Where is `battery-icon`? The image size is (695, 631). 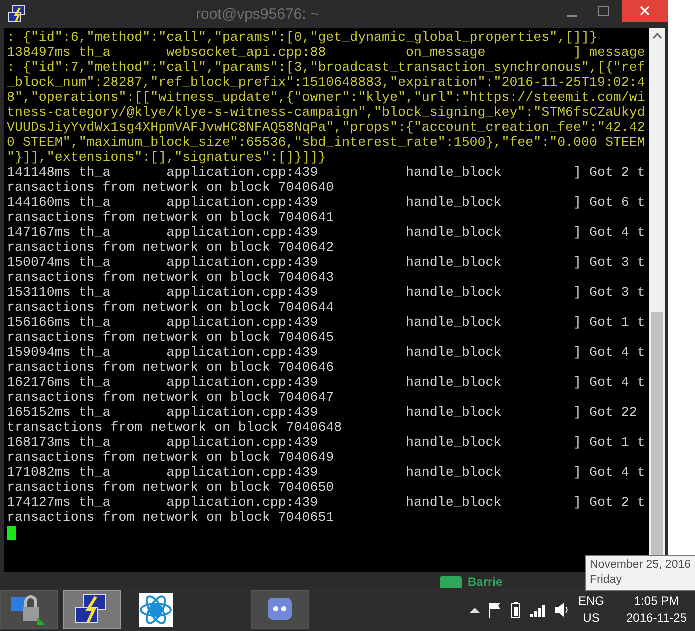
battery-icon is located at coordinates (516, 609).